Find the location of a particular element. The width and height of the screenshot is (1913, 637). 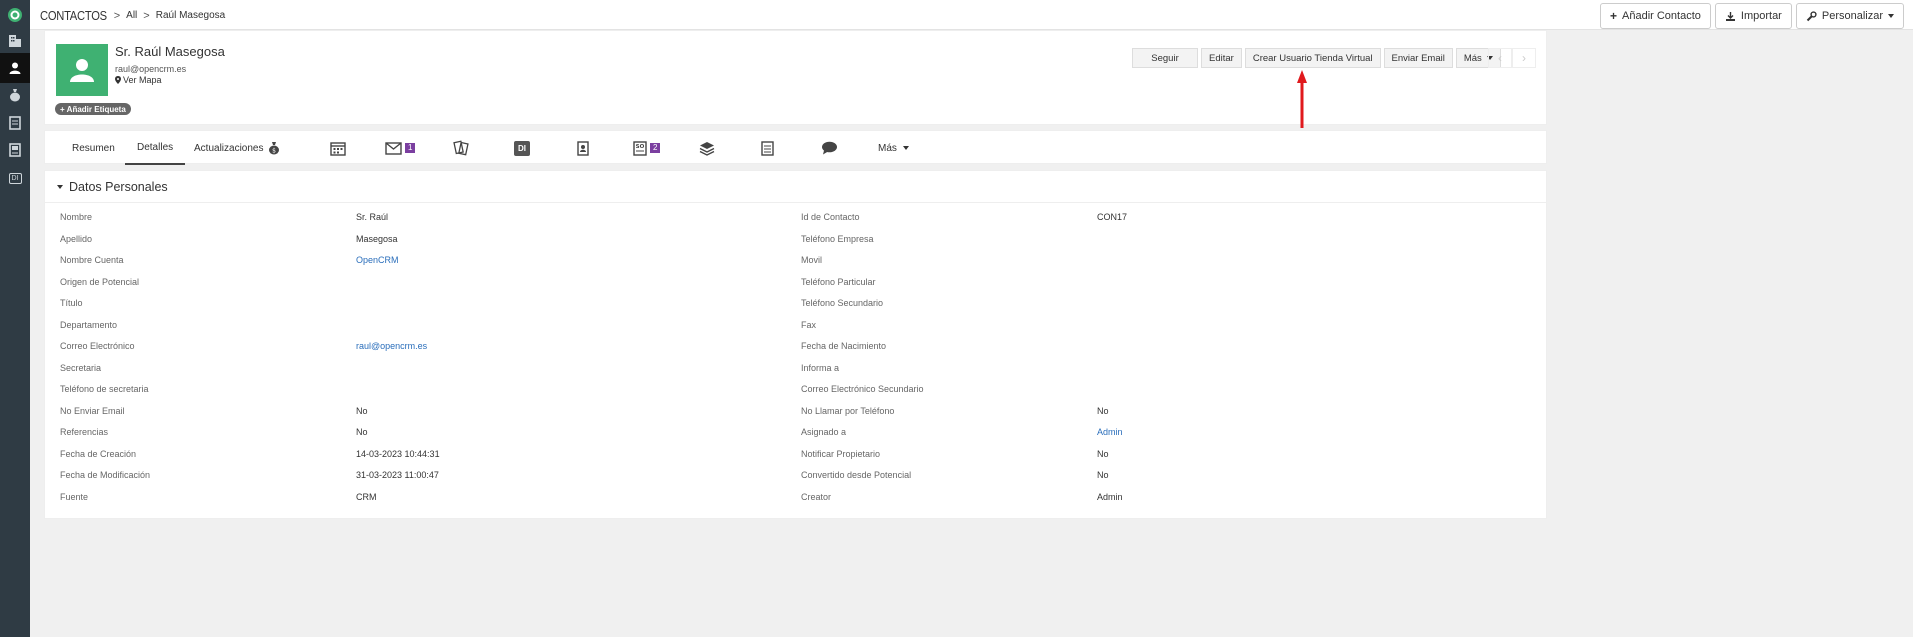

create-store-user-button: Crear Usuario Tienda Virtual is located at coordinates (1312, 58).